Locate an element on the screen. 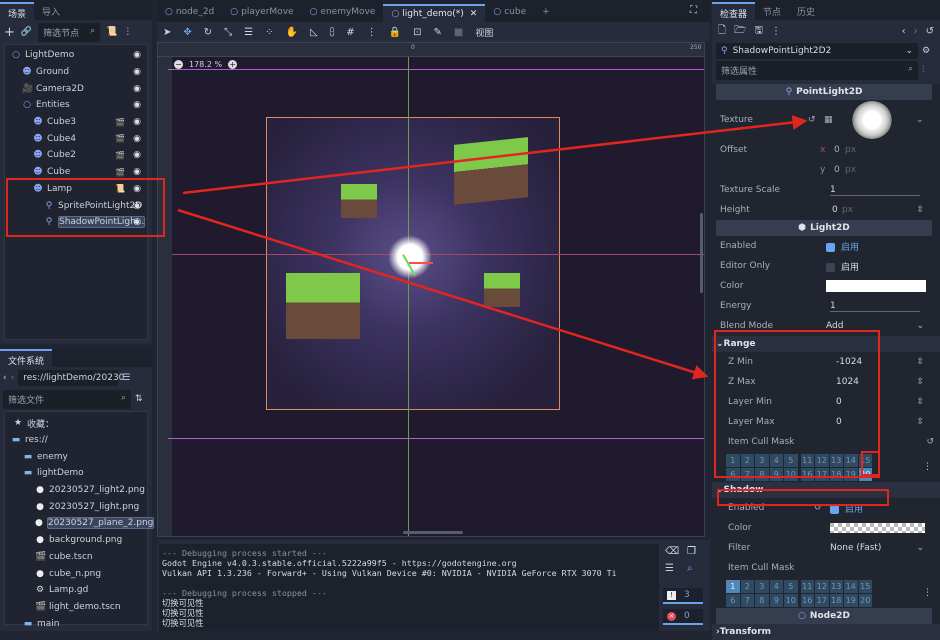  annotation-arrow-texture is located at coordinates (495, 154).